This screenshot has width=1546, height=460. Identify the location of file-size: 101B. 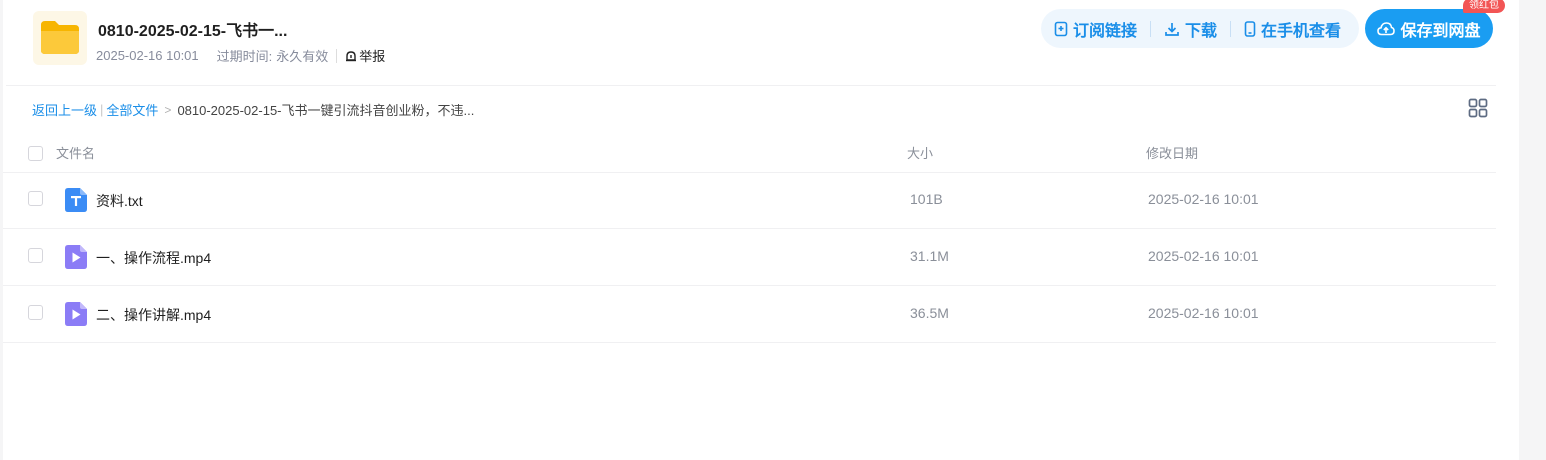
(926, 199).